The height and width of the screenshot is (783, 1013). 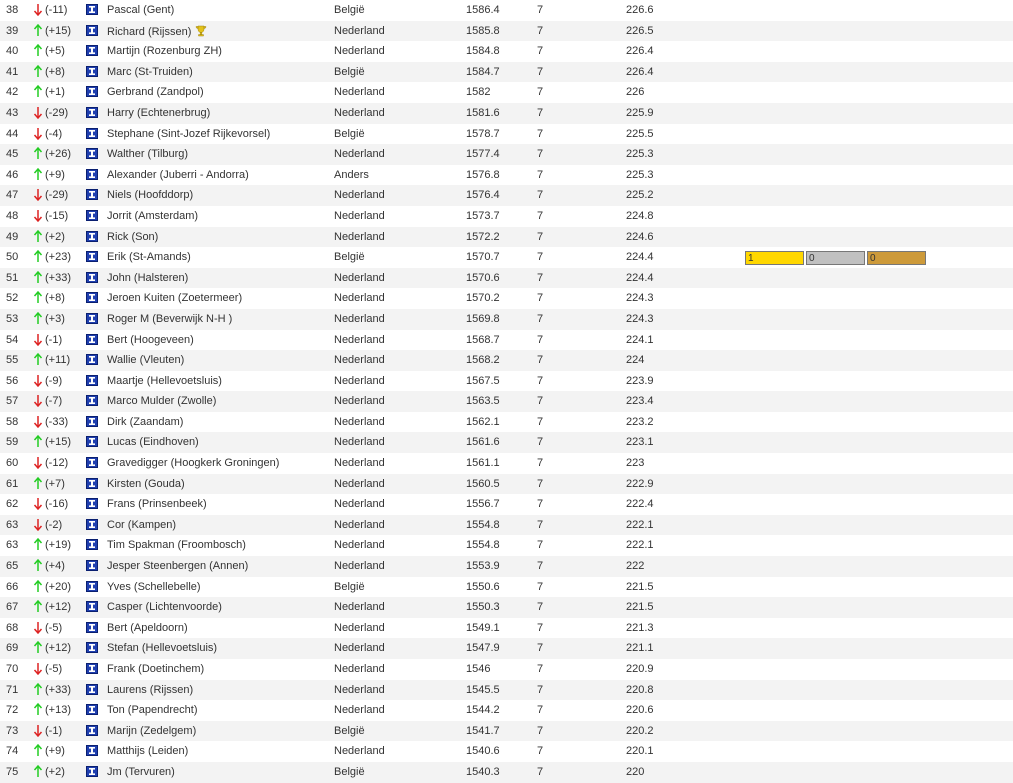 I want to click on player-name-link: Frank (Doetinchem), so click(x=155, y=669).